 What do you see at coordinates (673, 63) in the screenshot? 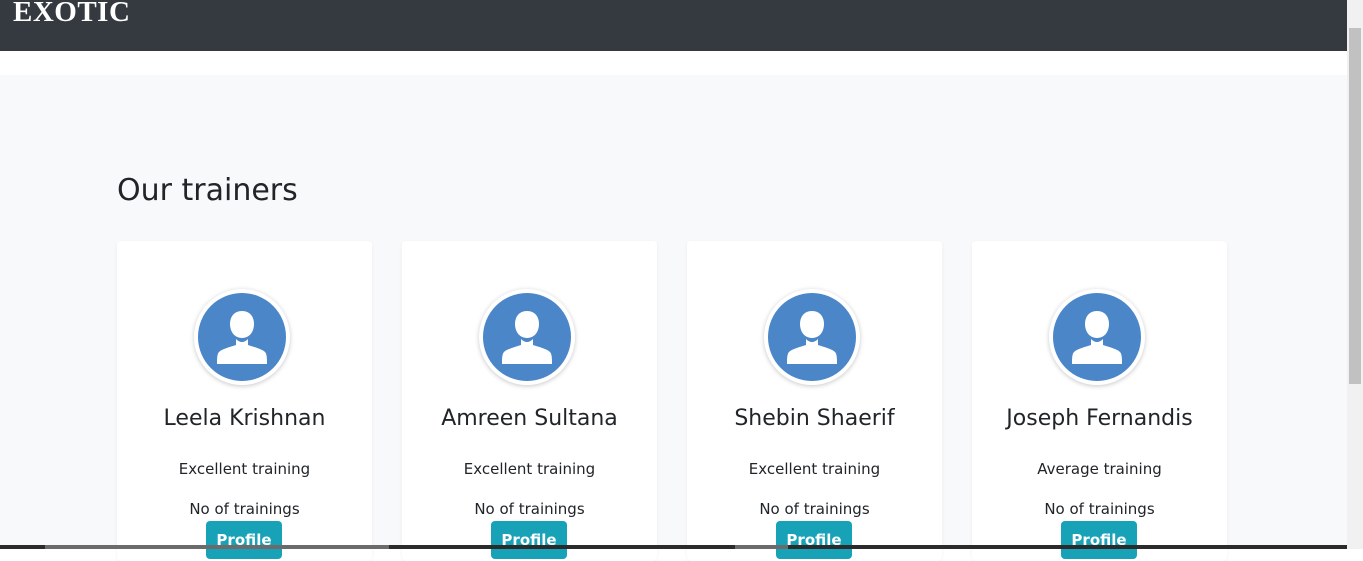
I see `navbar-spacer` at bounding box center [673, 63].